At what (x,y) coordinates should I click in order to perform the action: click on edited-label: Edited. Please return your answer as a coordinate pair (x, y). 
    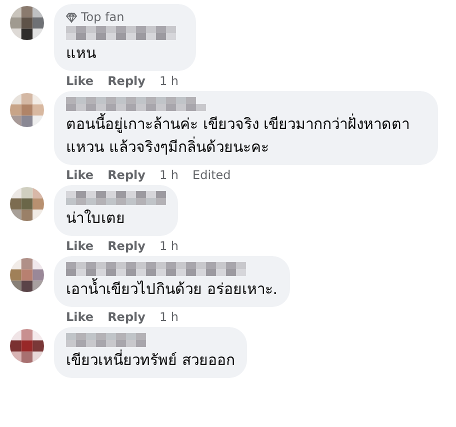
    Looking at the image, I should click on (211, 175).